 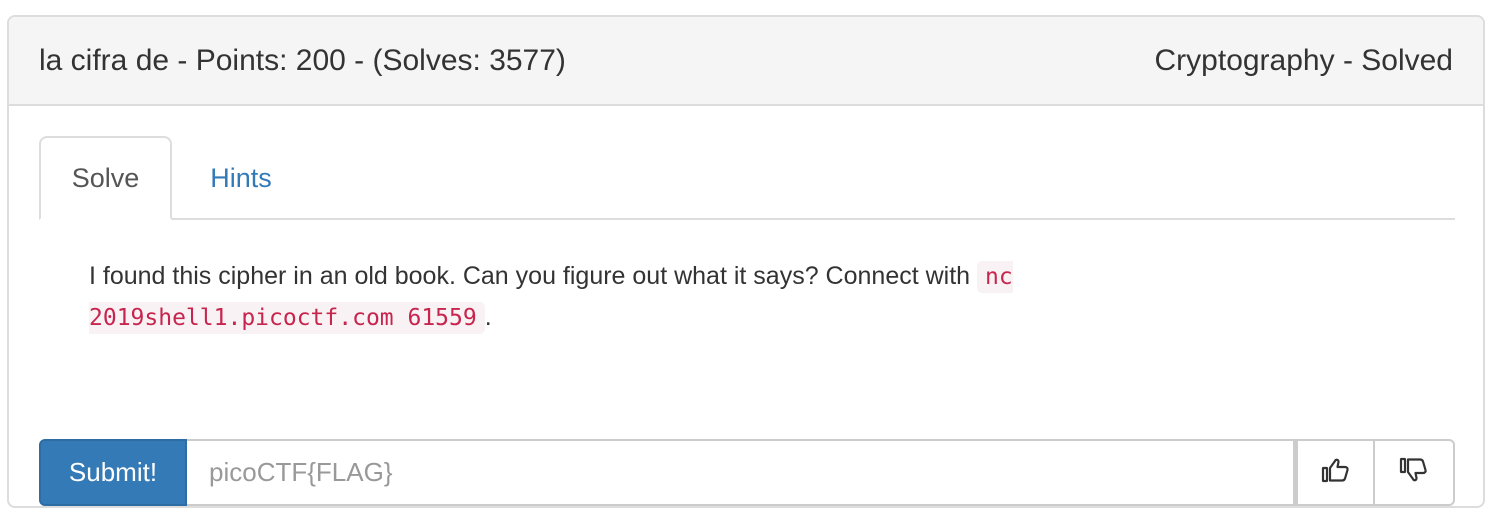 I want to click on downvote-button, so click(x=1415, y=472).